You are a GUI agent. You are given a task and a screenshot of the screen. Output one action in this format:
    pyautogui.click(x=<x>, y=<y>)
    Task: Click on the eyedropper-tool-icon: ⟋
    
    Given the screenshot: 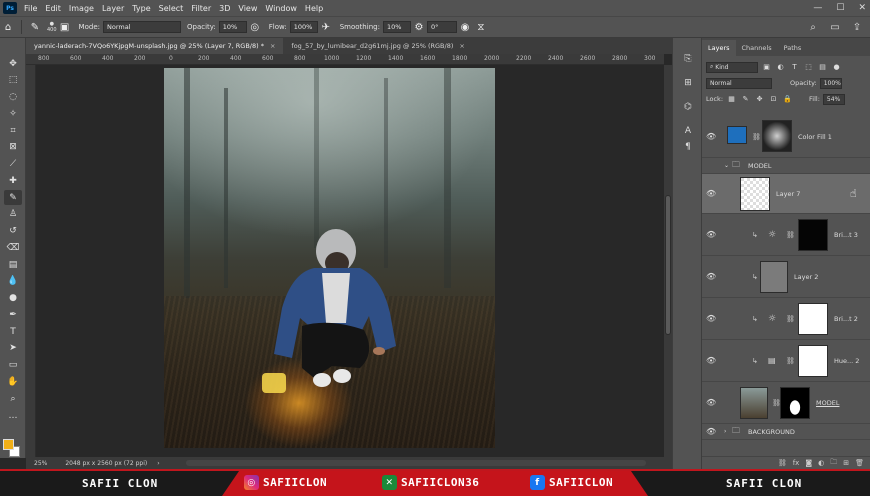 What is the action you would take?
    pyautogui.click(x=13, y=163)
    